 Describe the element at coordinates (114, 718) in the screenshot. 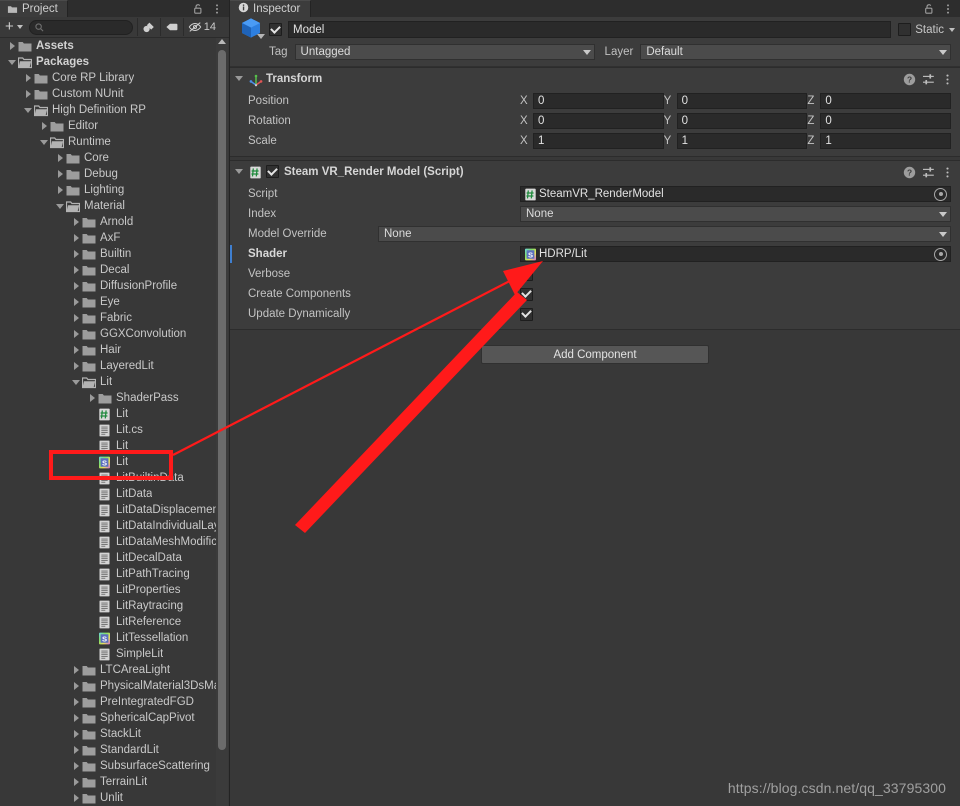

I see `tree-item: SphericalCapPivot` at that location.